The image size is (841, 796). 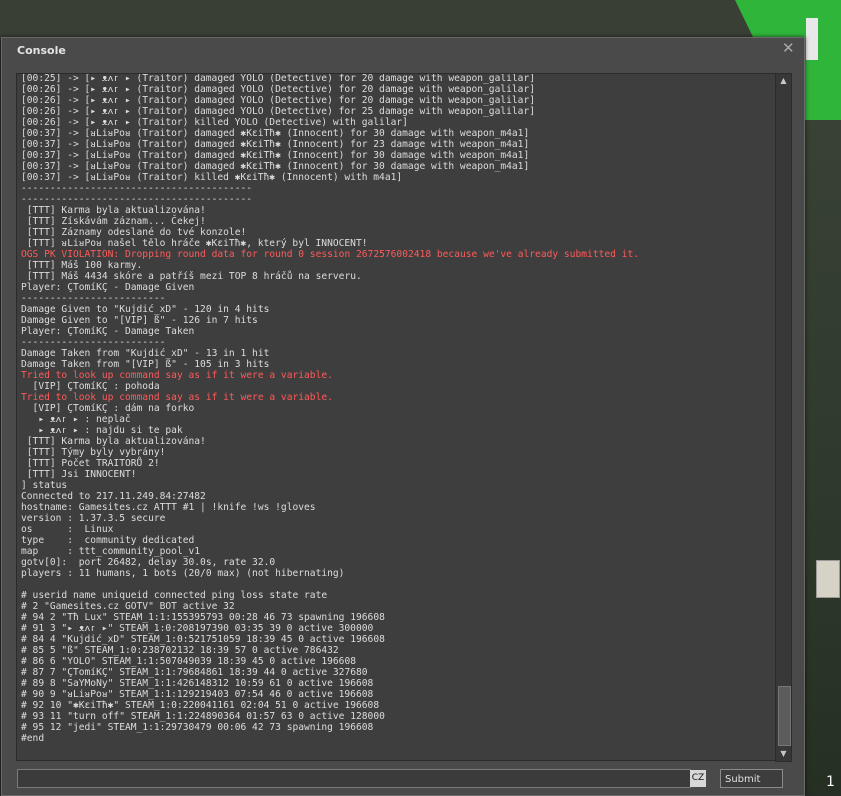 What do you see at coordinates (76, 419) in the screenshot?
I see `console-line: ▸ ᴥᴧᴦ ▸ : neplač` at bounding box center [76, 419].